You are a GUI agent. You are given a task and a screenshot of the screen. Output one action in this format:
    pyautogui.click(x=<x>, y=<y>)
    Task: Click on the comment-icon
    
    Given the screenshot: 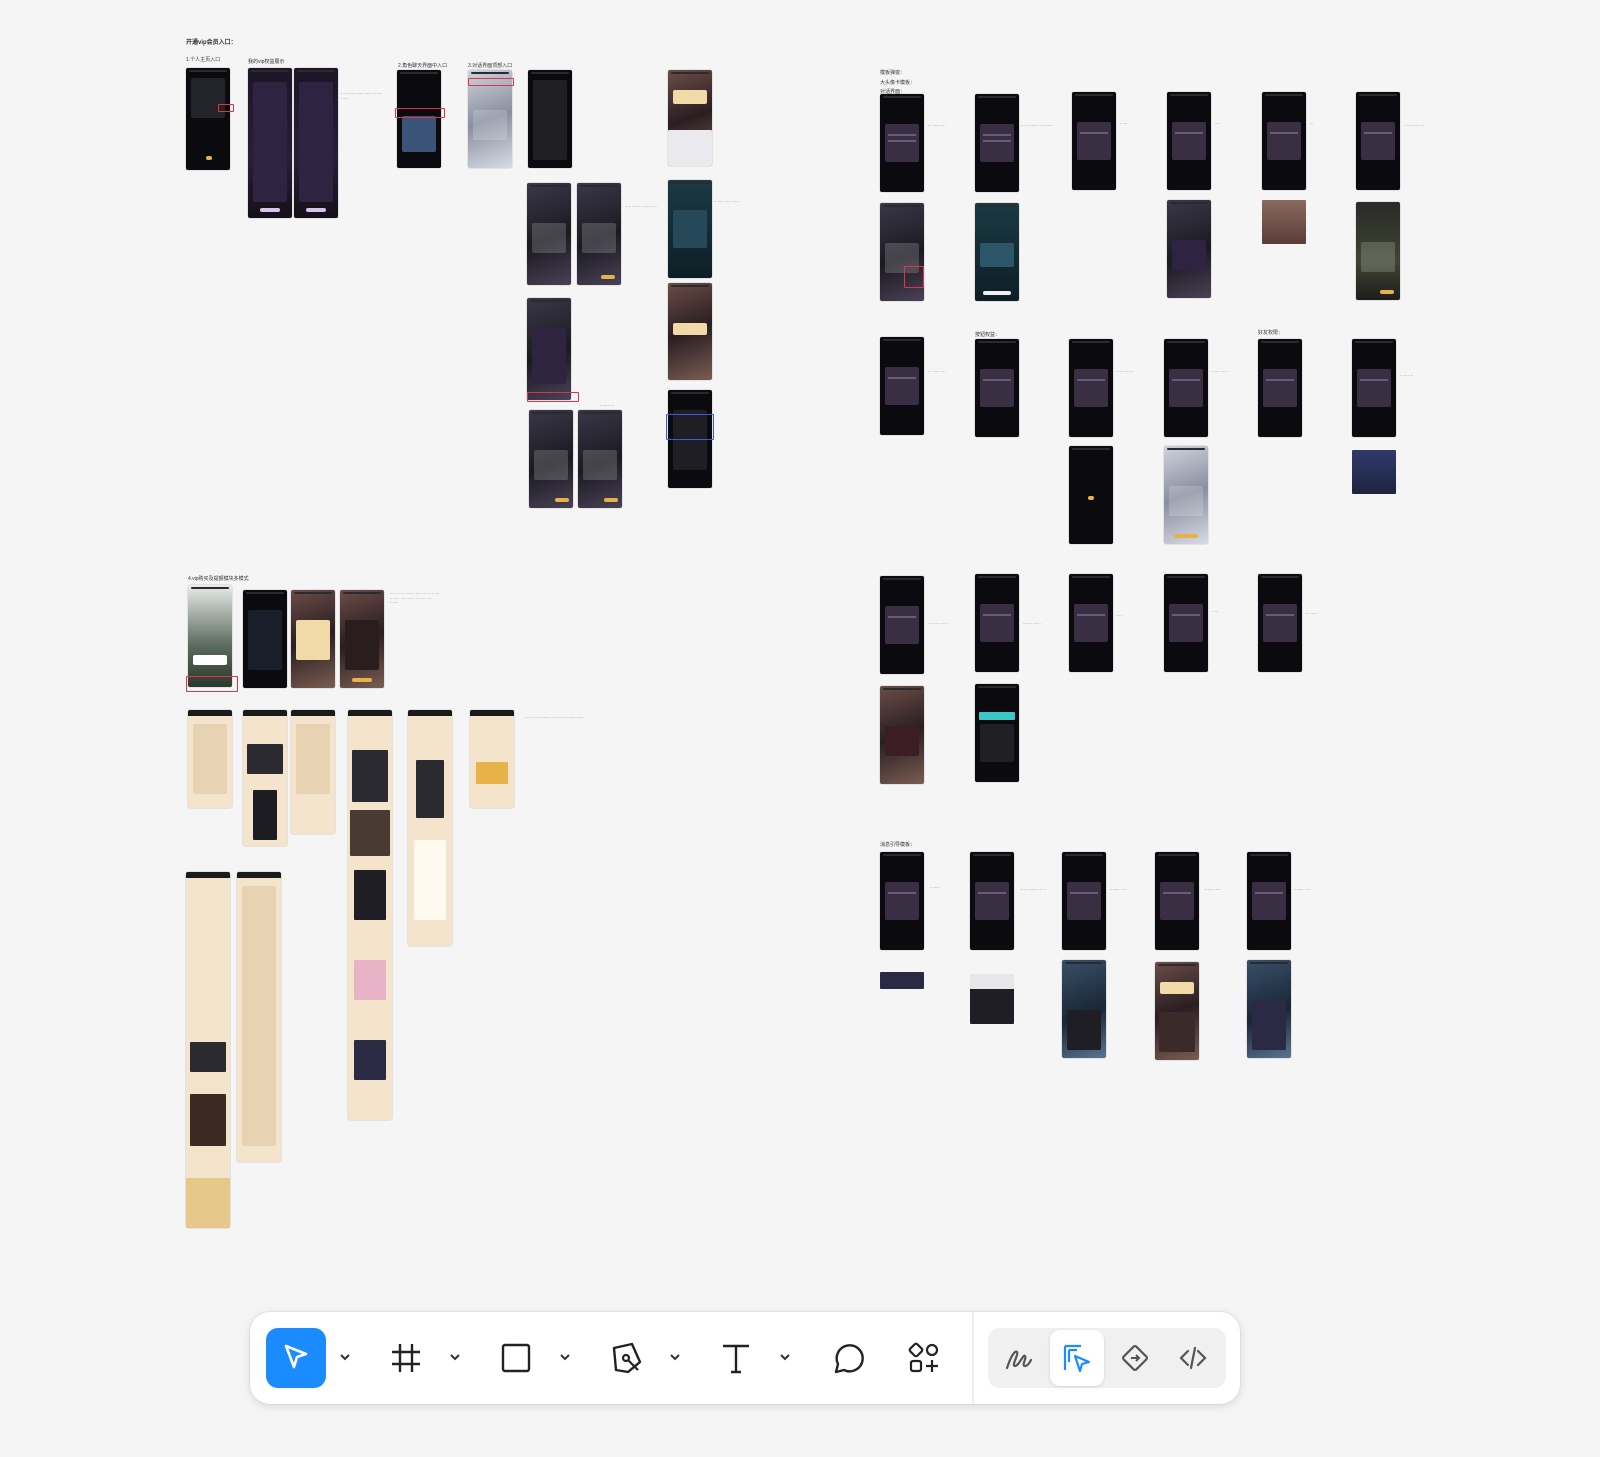 What is the action you would take?
    pyautogui.click(x=849, y=1359)
    